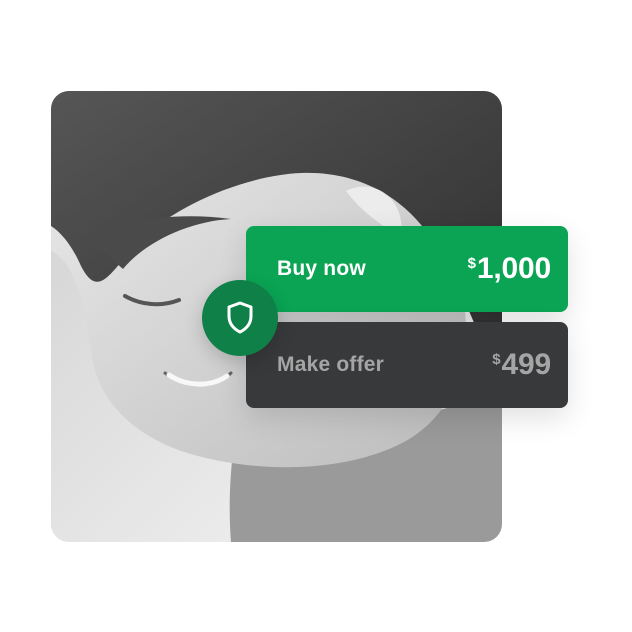  What do you see at coordinates (496, 359) in the screenshot?
I see `make-offer-currency-symbol: $` at bounding box center [496, 359].